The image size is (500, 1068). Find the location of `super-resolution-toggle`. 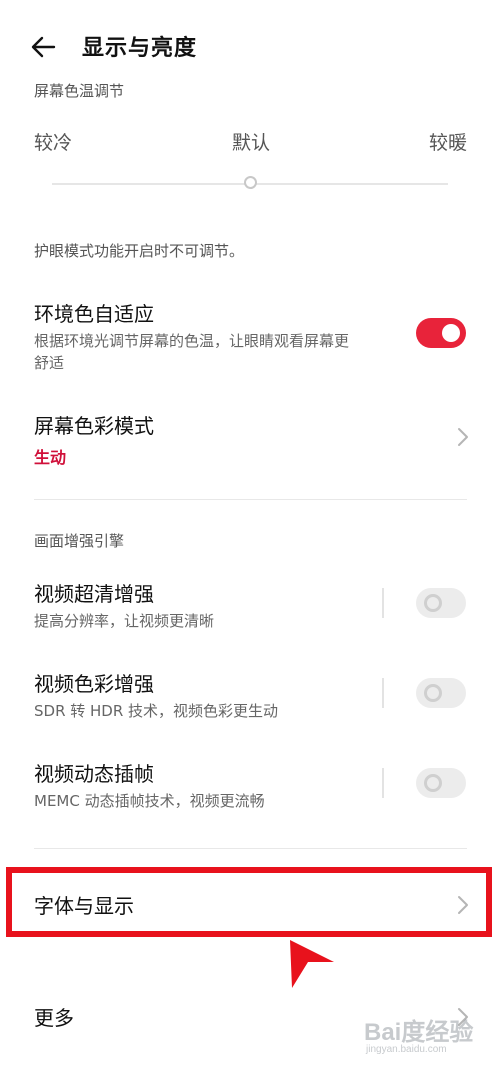

super-resolution-toggle is located at coordinates (441, 603).